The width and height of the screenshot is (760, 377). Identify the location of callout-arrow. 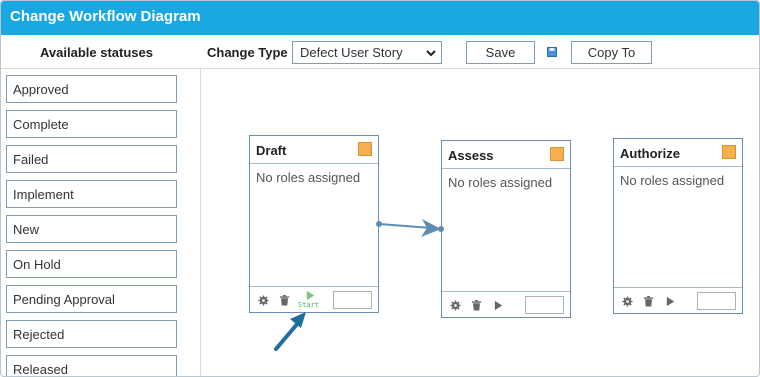
(290, 331).